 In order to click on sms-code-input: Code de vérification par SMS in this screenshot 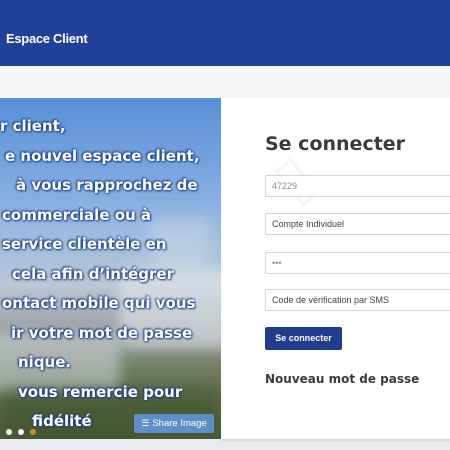, I will do `click(357, 300)`.